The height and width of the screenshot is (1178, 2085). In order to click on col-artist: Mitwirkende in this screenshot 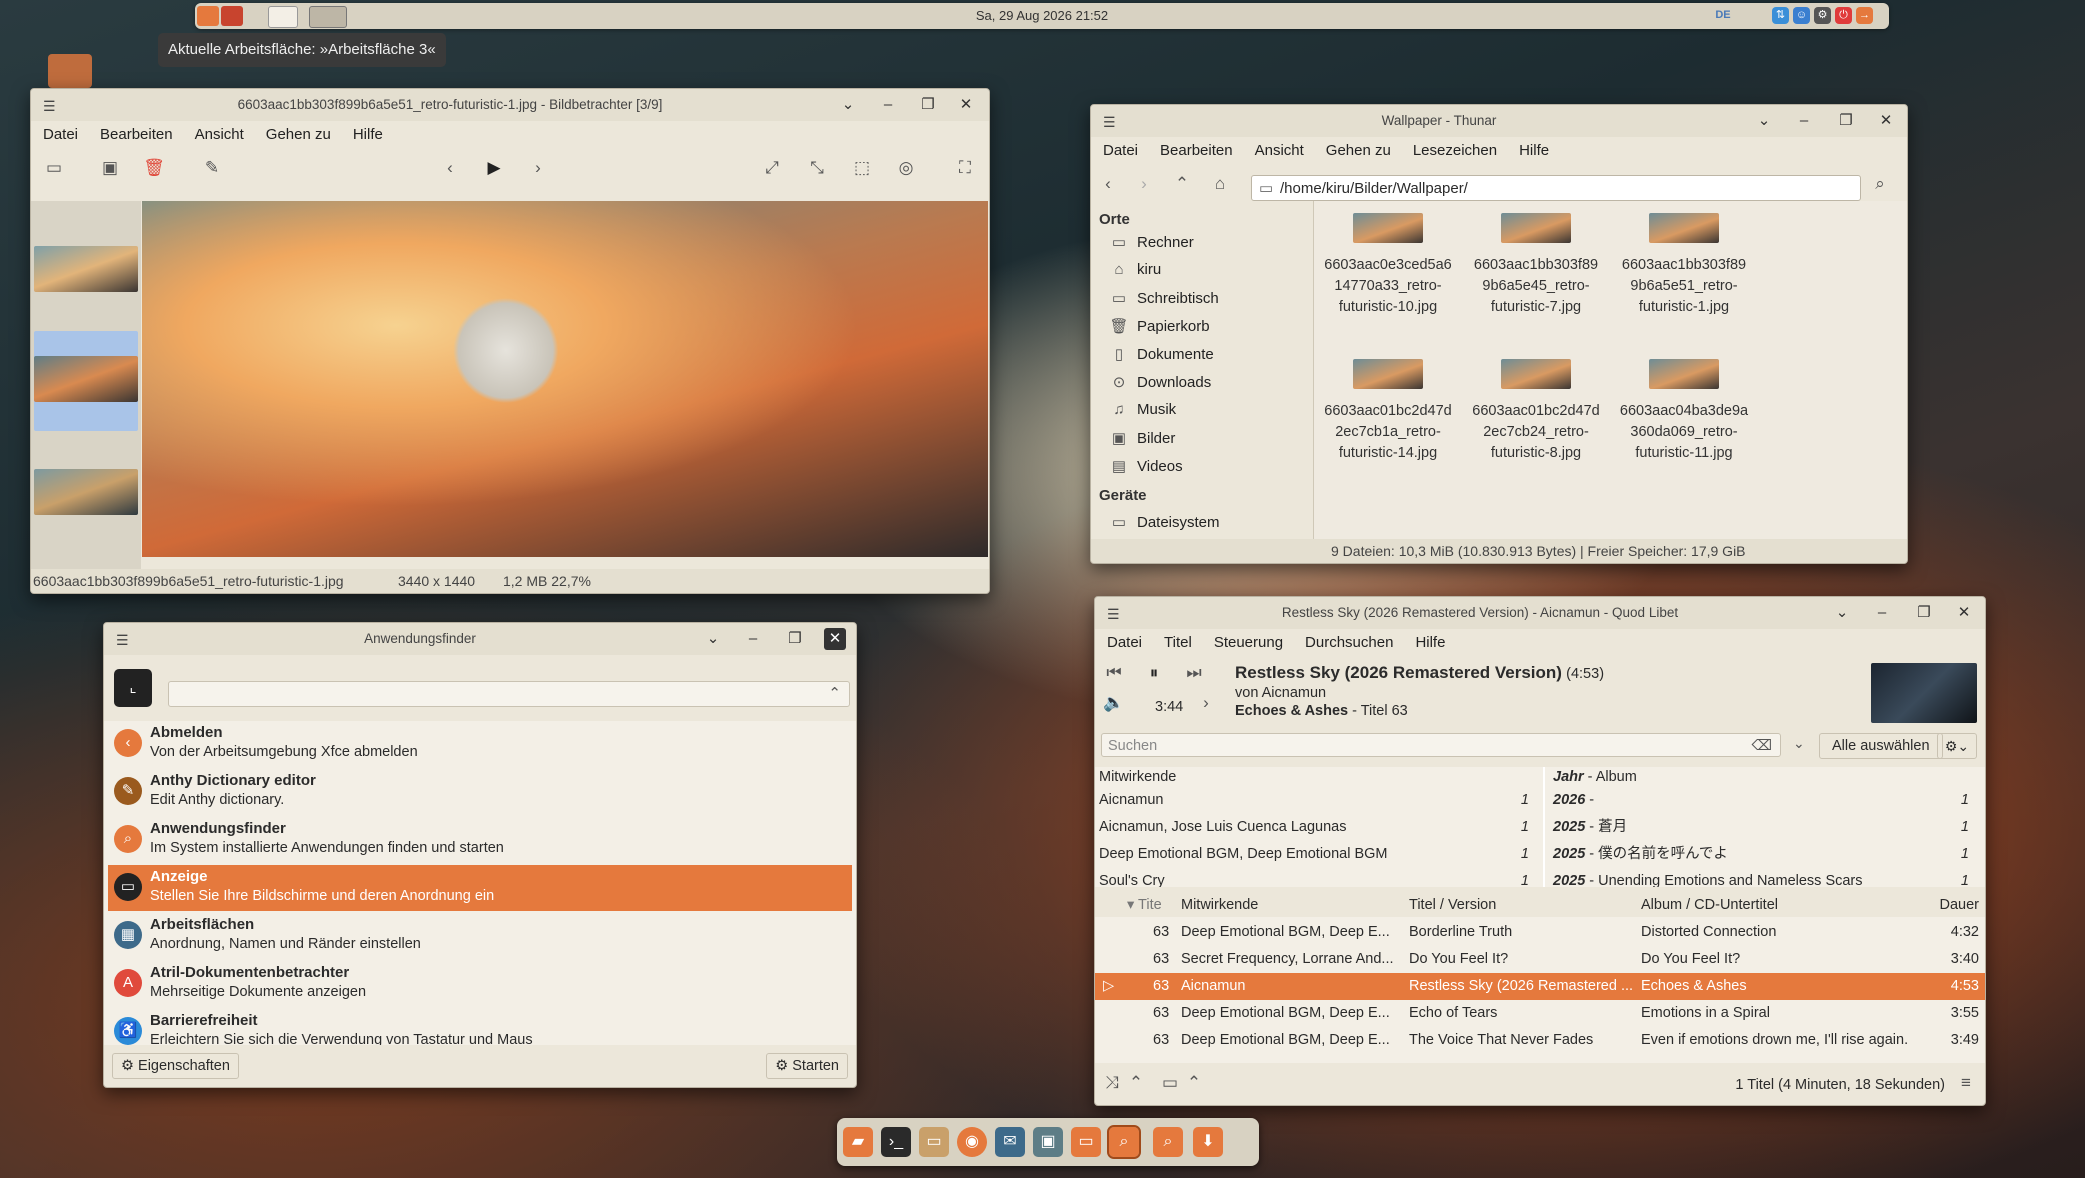, I will do `click(1219, 905)`.